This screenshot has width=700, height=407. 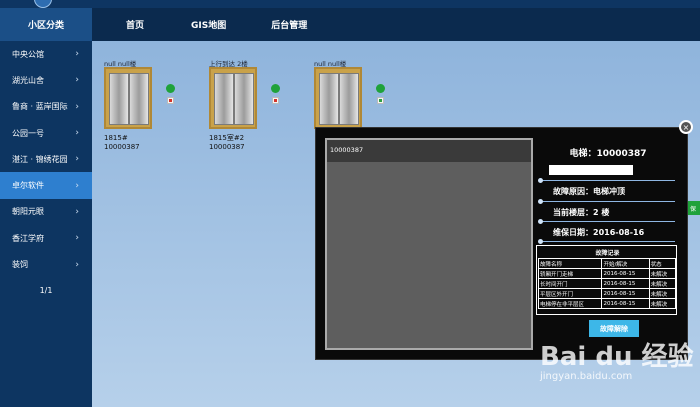 I want to click on sidebar-pager: 1/1, so click(x=46, y=290).